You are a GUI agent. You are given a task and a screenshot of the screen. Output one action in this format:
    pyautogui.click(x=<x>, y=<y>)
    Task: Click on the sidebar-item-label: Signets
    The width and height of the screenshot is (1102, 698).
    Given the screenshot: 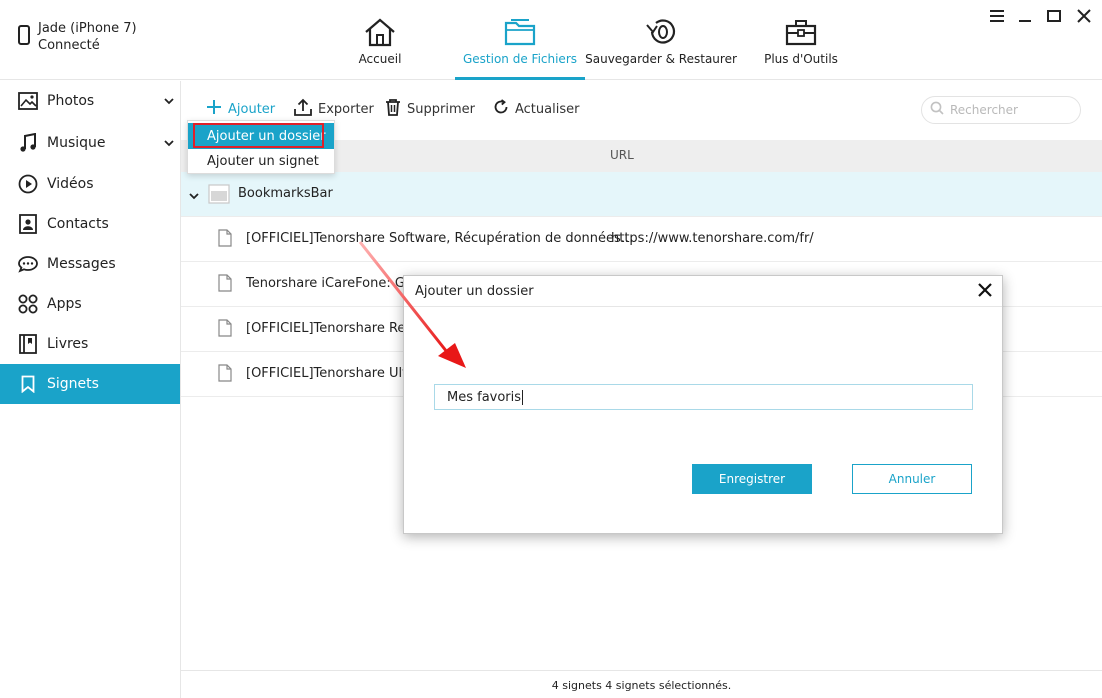 What is the action you would take?
    pyautogui.click(x=73, y=384)
    